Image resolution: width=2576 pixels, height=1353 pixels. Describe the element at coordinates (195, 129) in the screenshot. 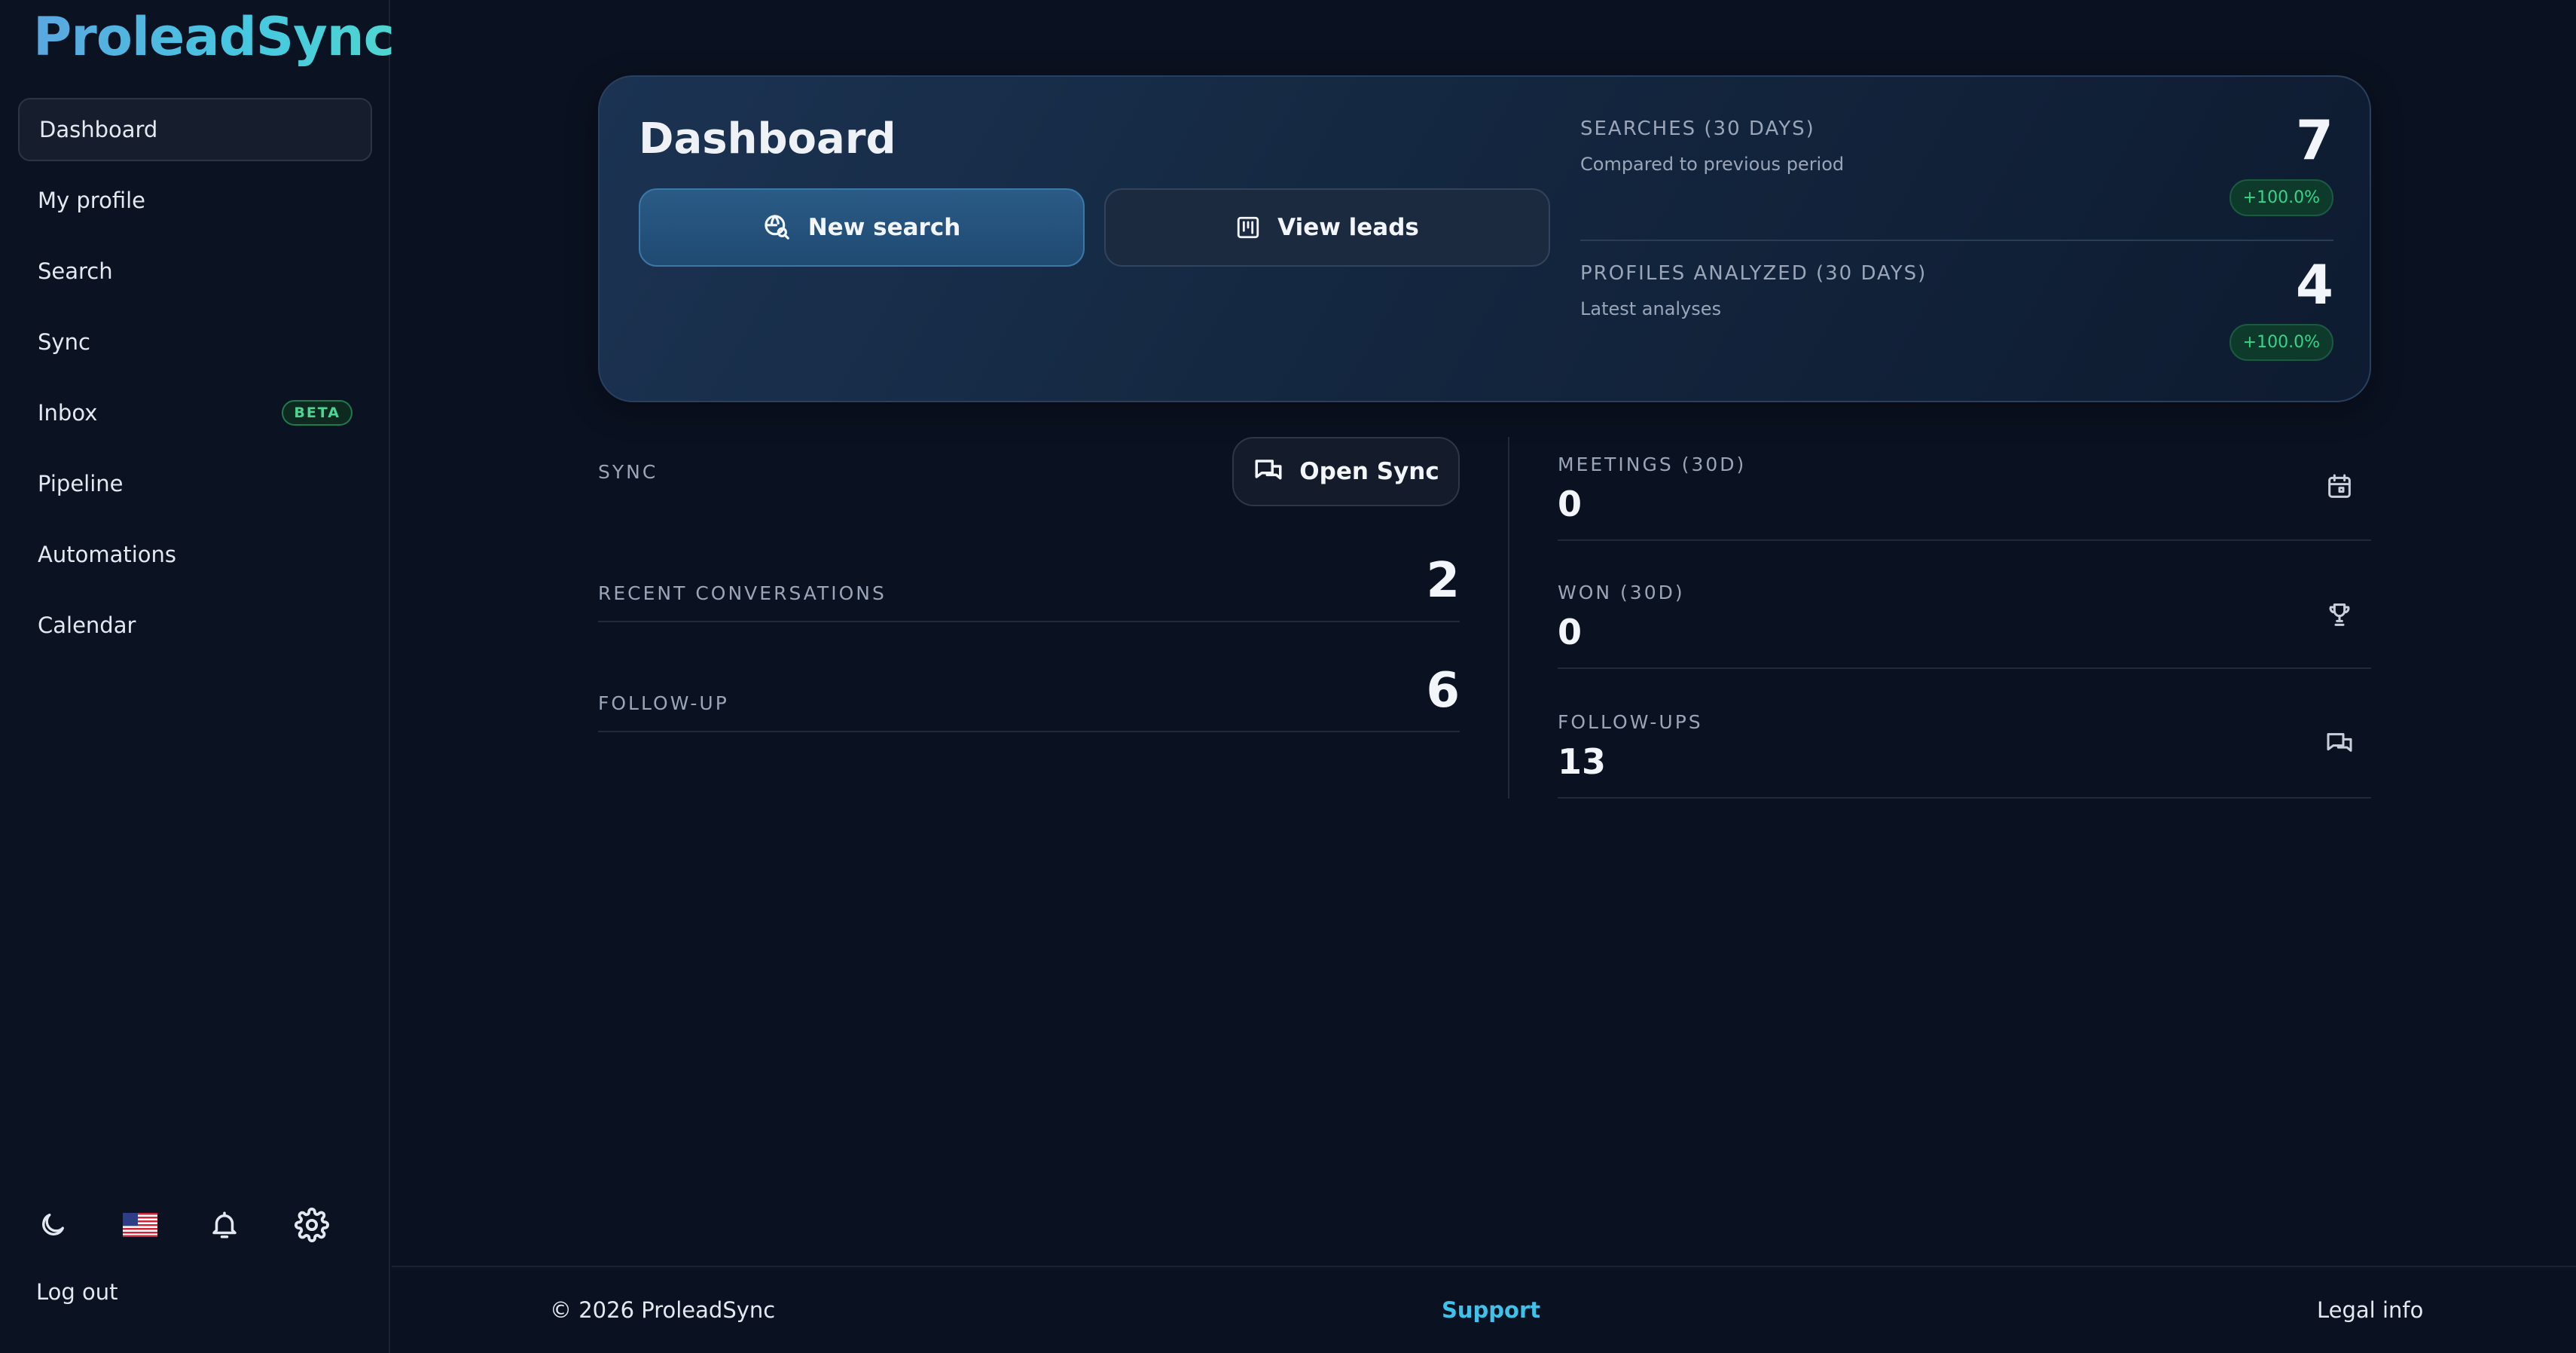

I see `sidebar-item-dashboard: Dashboard` at that location.